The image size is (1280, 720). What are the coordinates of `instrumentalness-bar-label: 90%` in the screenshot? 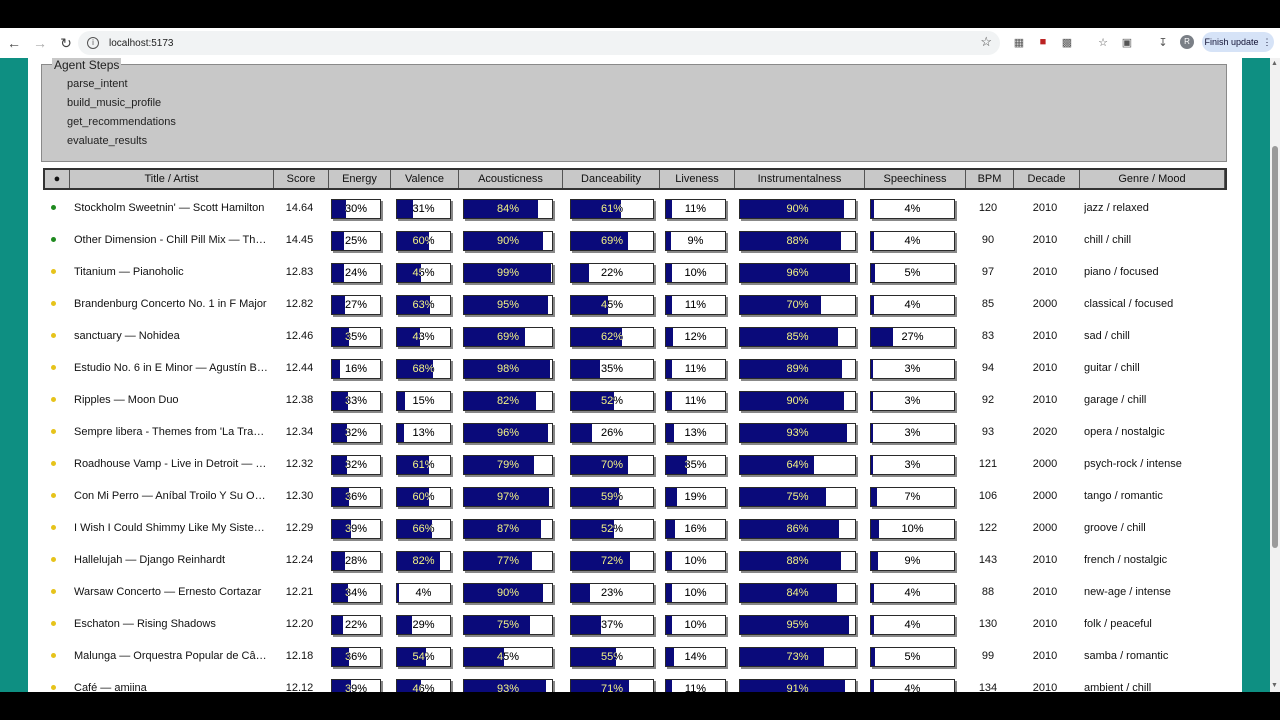 It's located at (797, 401).